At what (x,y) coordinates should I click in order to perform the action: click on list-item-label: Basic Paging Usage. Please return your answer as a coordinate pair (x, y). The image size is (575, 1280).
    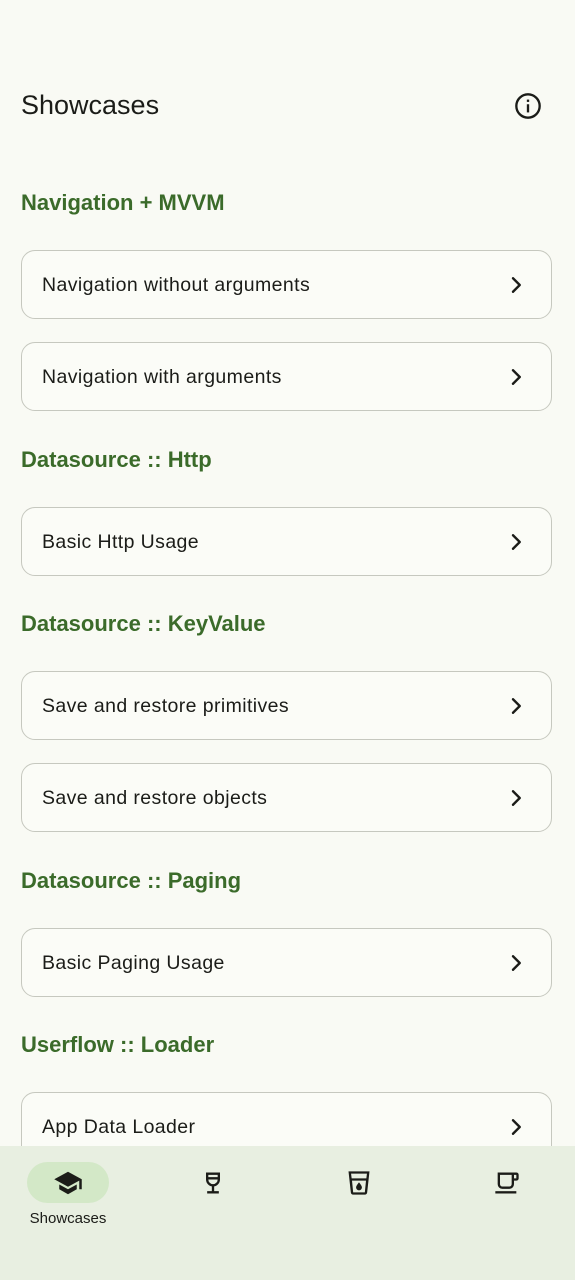
    Looking at the image, I should click on (133, 963).